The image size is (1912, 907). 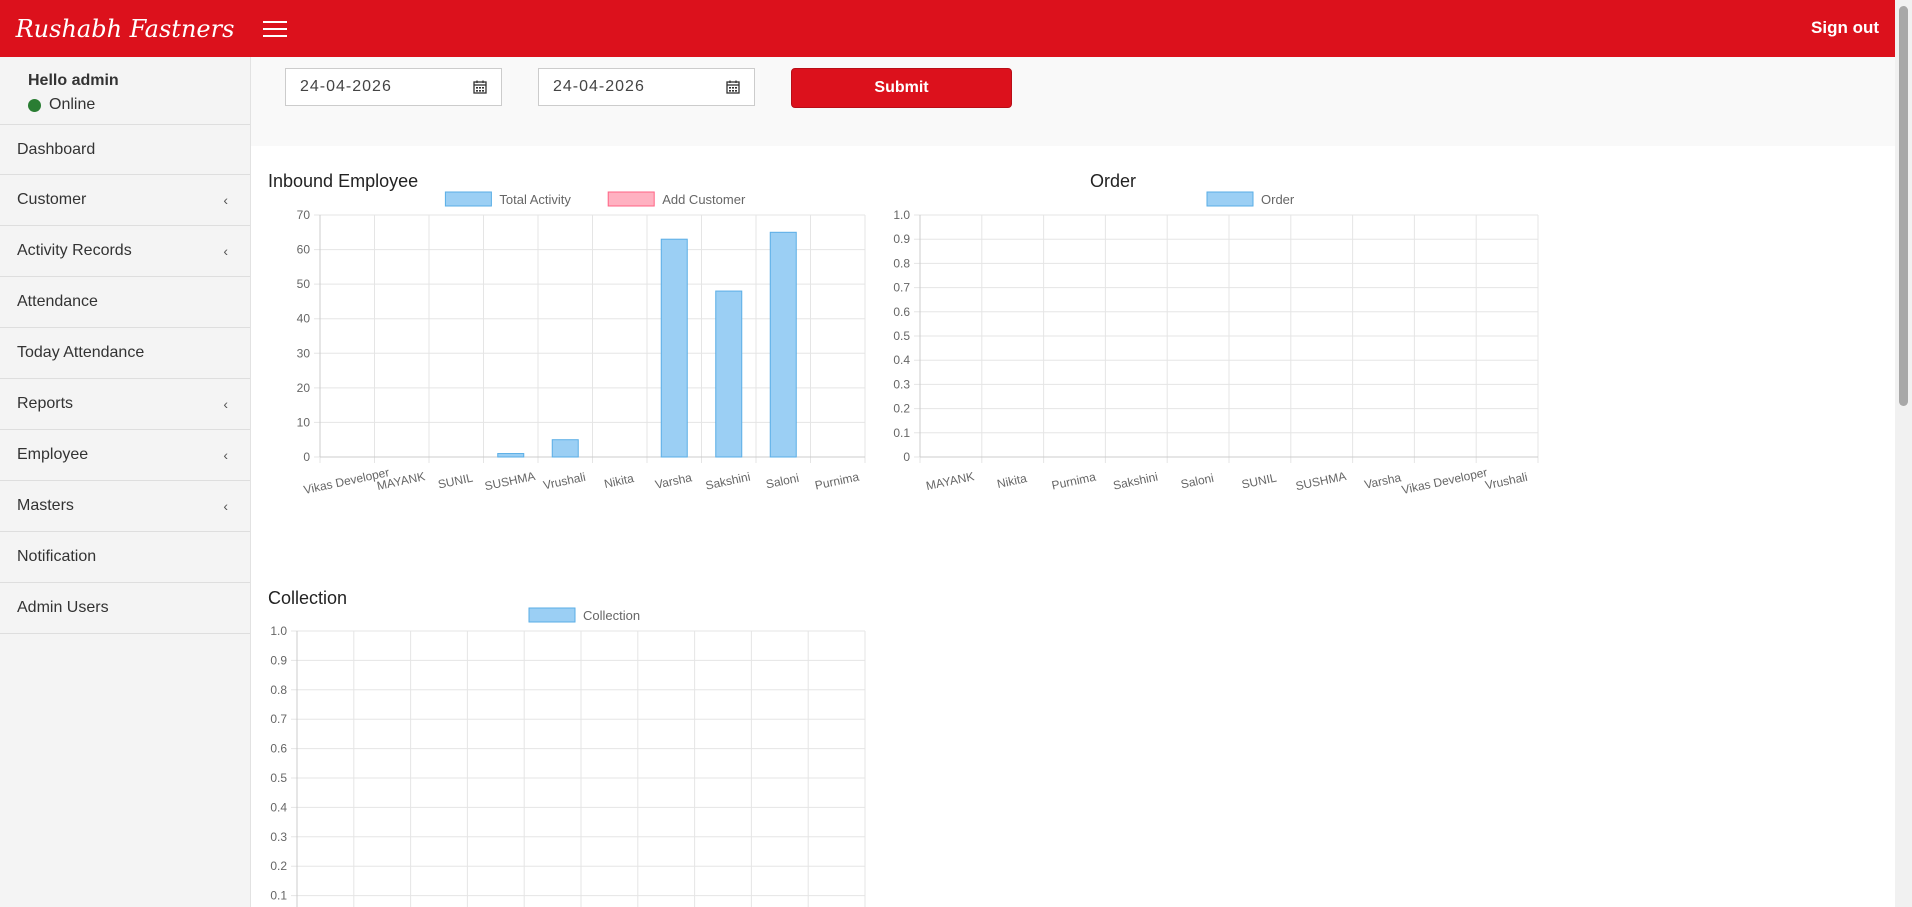 What do you see at coordinates (1903, 453) in the screenshot?
I see `page-scrollbar` at bounding box center [1903, 453].